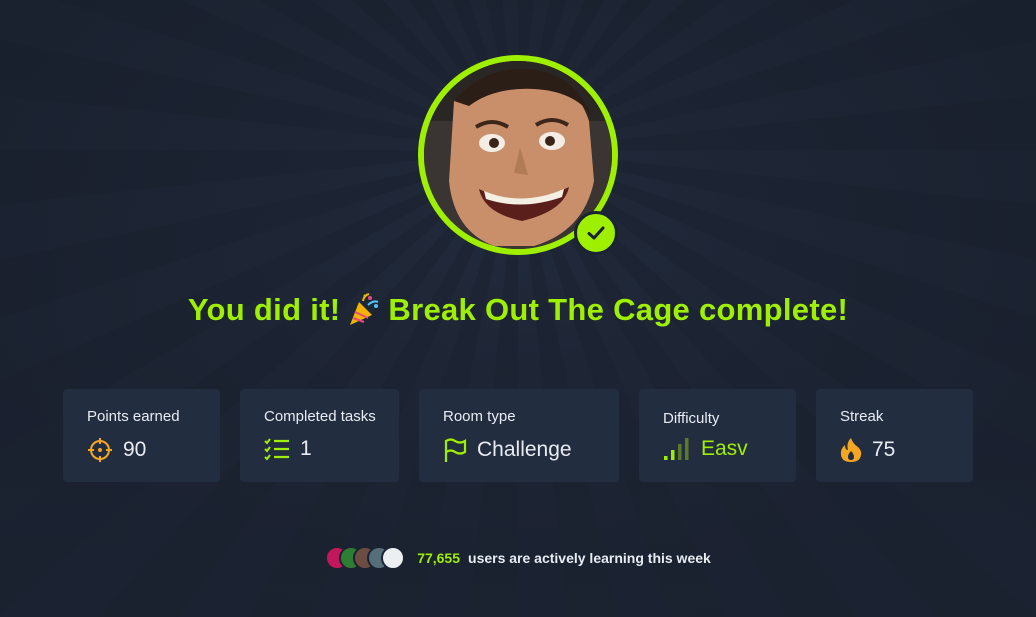 The image size is (1036, 617). I want to click on room-type-card: Room type Challenge, so click(519, 435).